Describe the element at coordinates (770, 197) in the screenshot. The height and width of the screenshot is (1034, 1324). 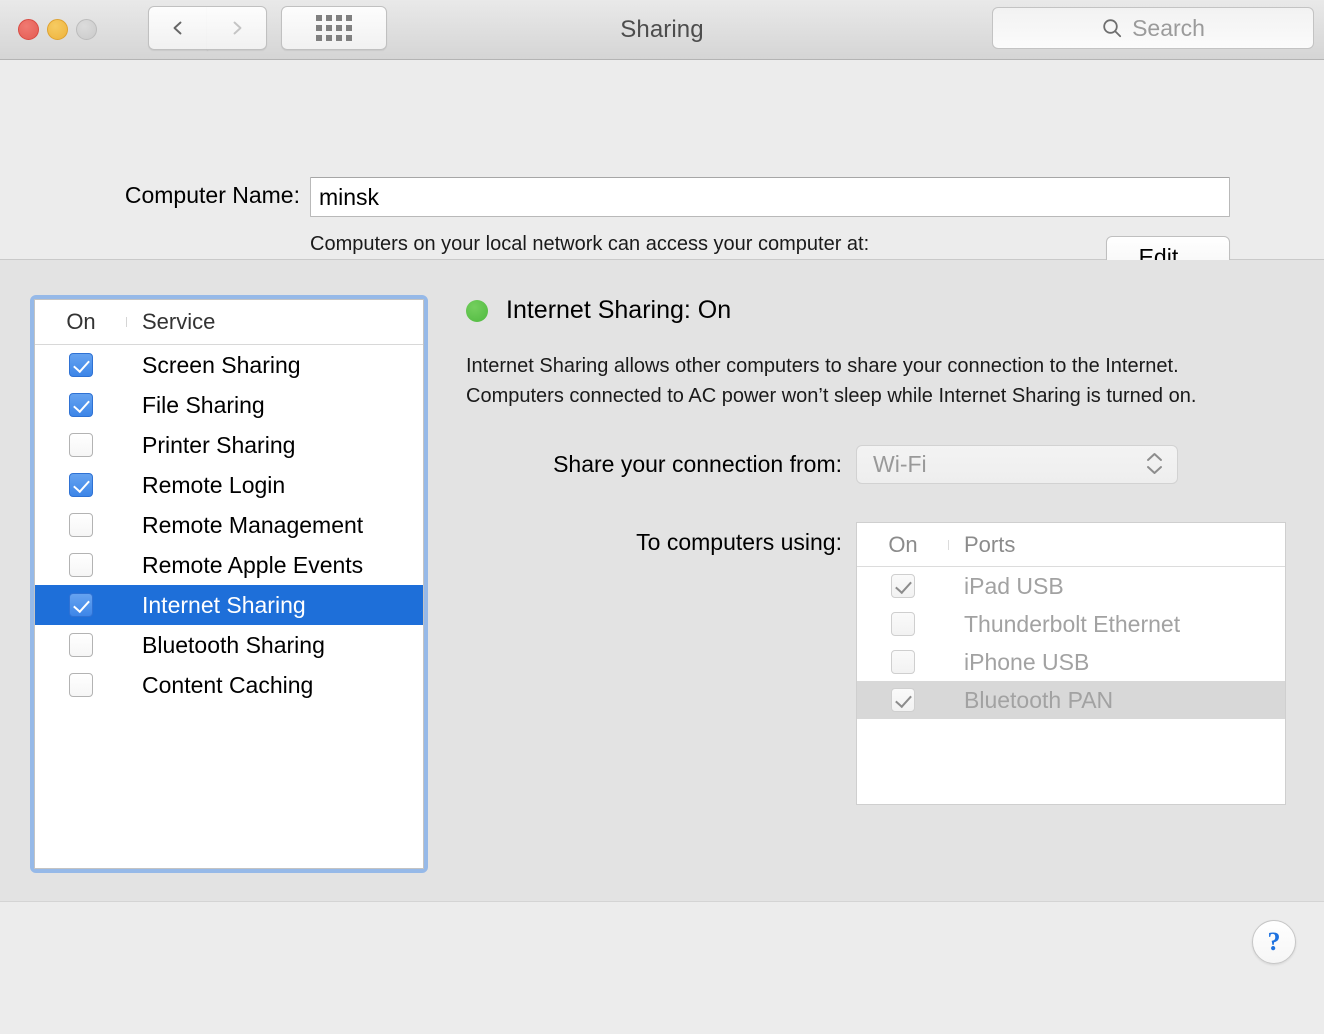
I see `computer-name-field` at that location.